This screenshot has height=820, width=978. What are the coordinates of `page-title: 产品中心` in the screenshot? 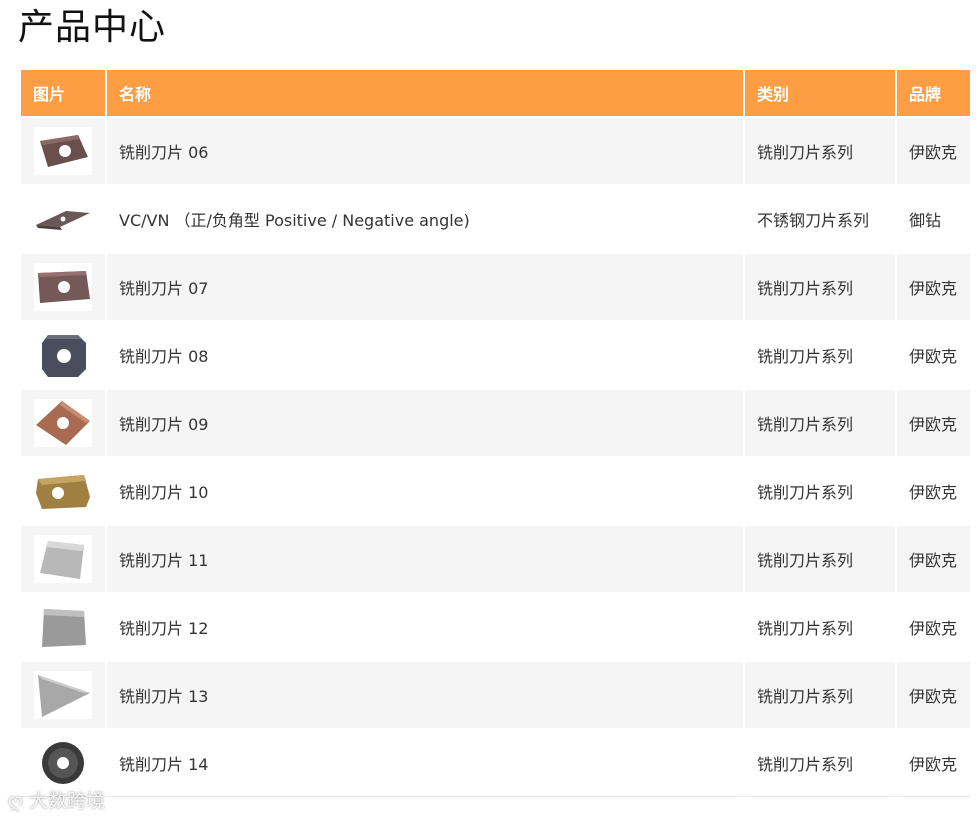 It's located at (92, 27).